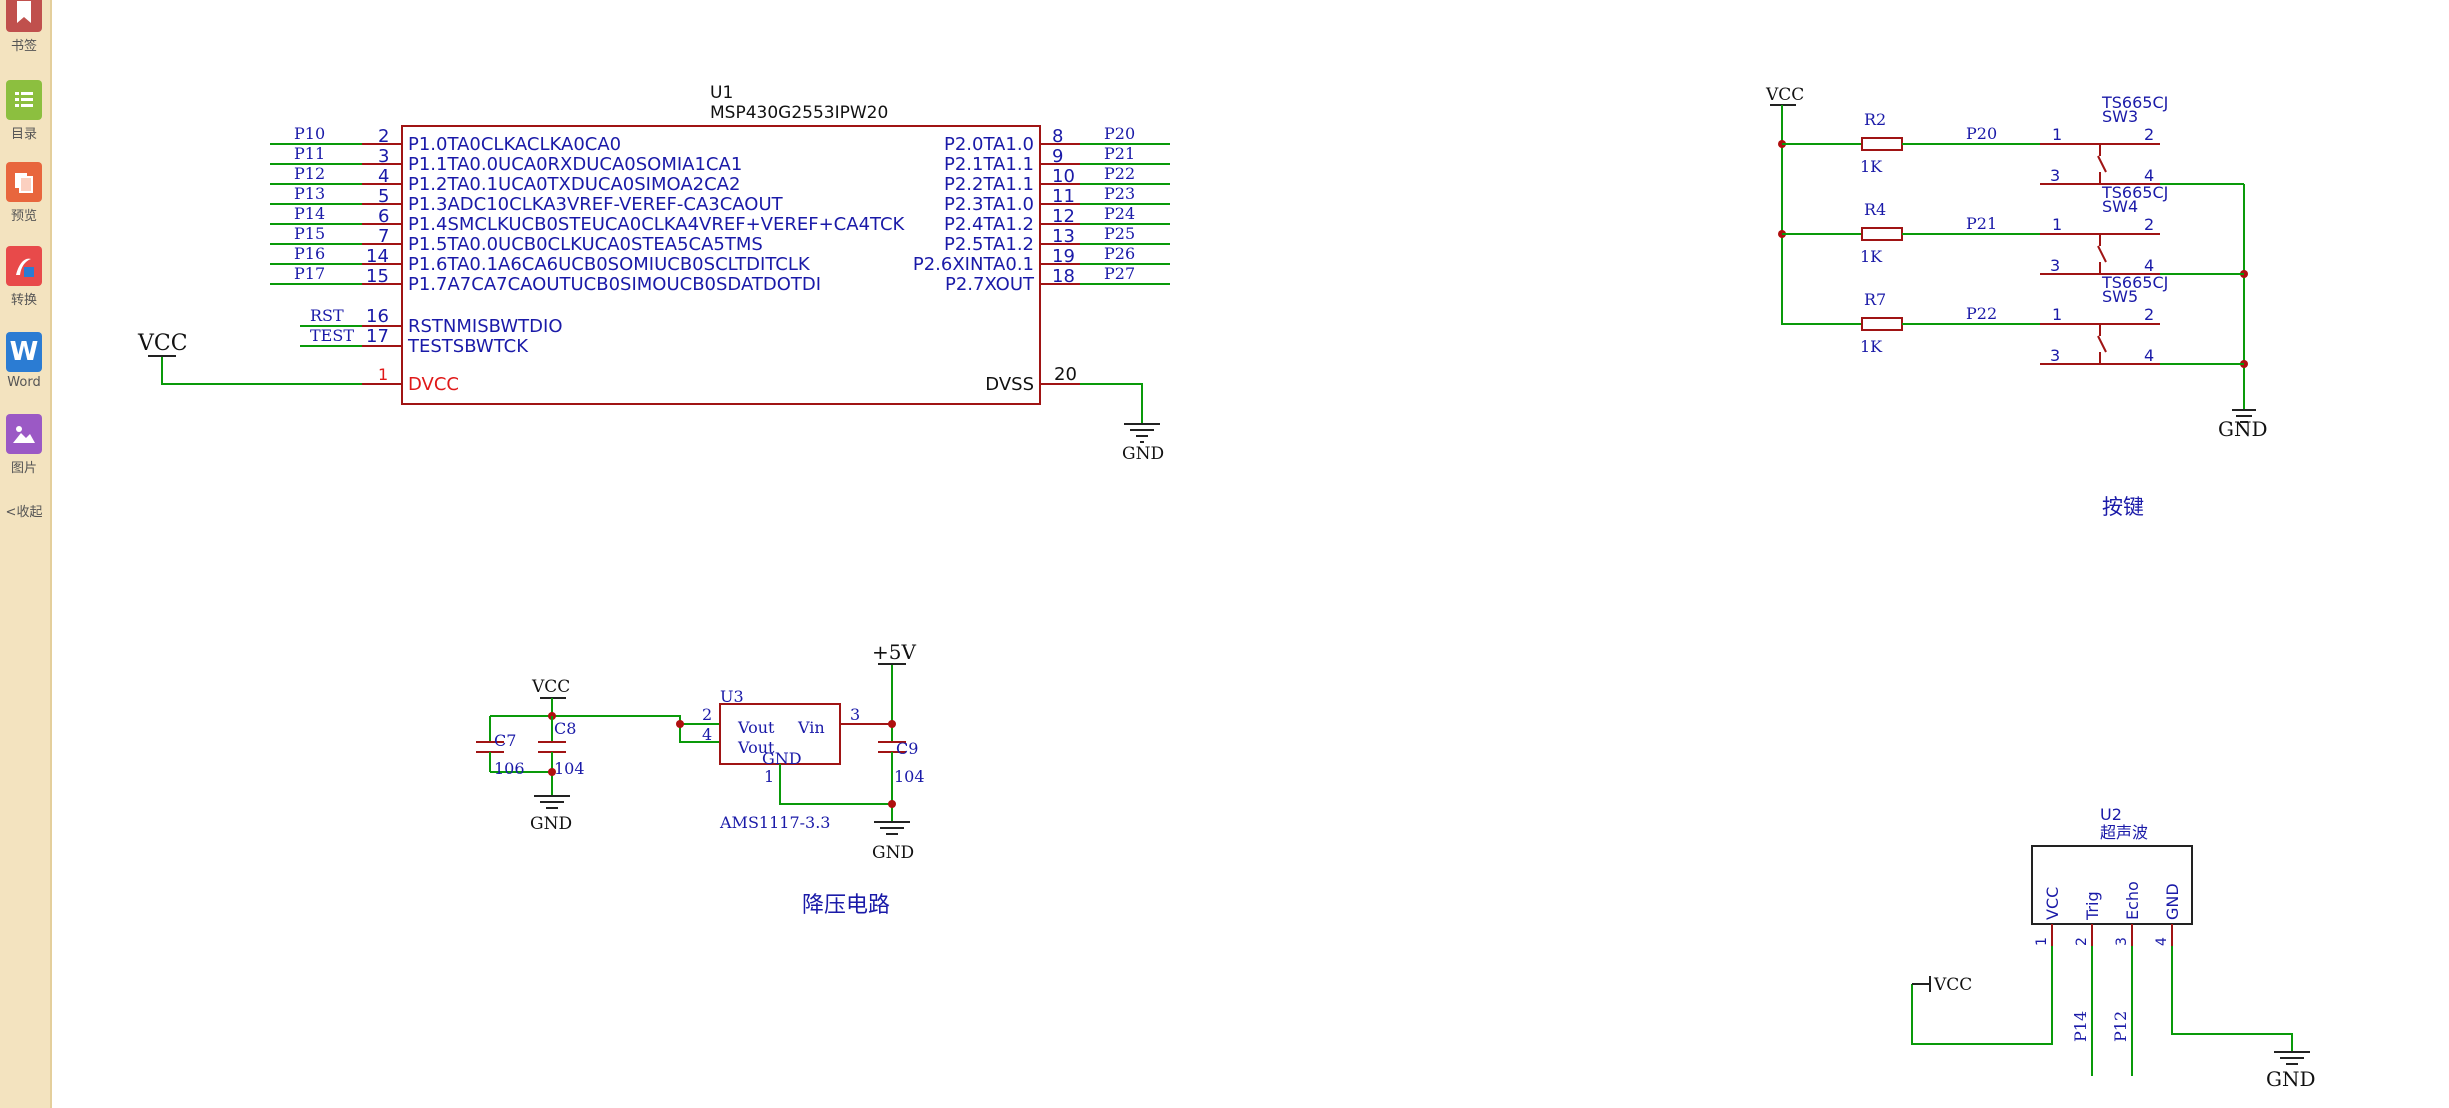 The height and width of the screenshot is (1108, 2449). I want to click on pin-name: P2.0TA1.0, so click(989, 144).